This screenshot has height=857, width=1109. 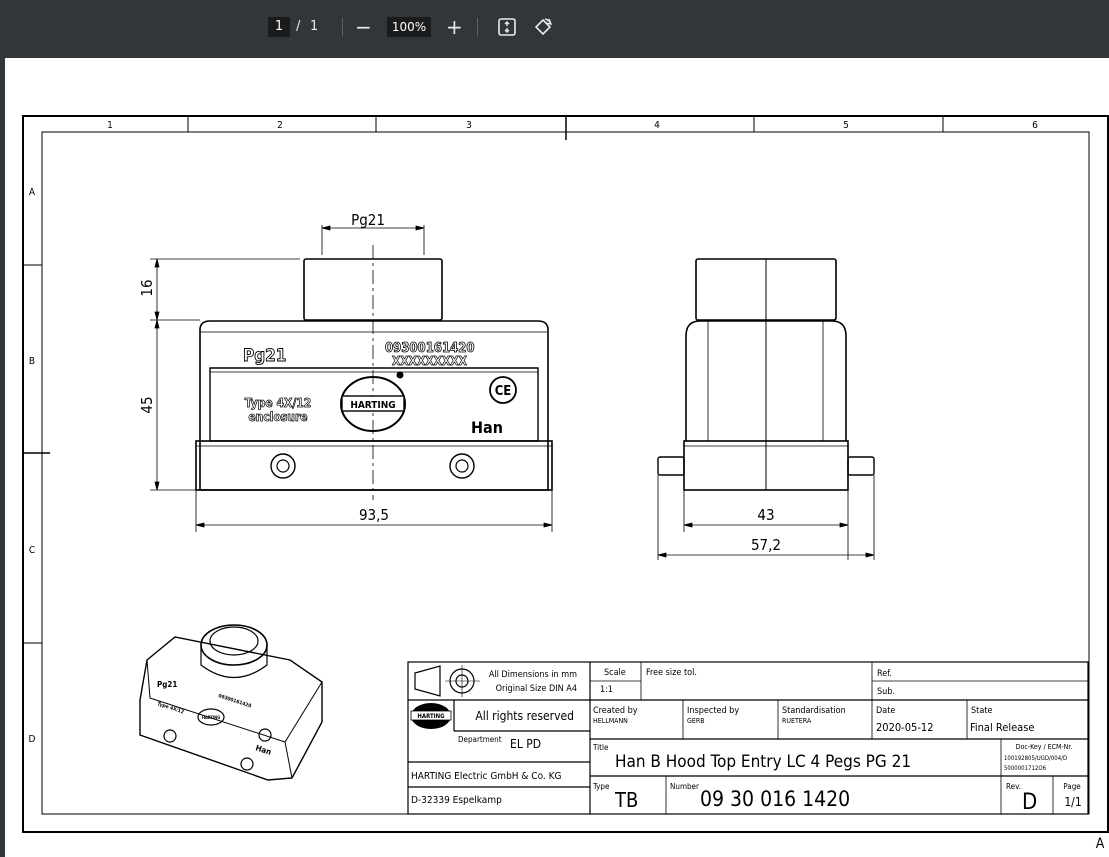 What do you see at coordinates (905, 727) in the screenshot?
I see `tb-date-value: 2020-05-12` at bounding box center [905, 727].